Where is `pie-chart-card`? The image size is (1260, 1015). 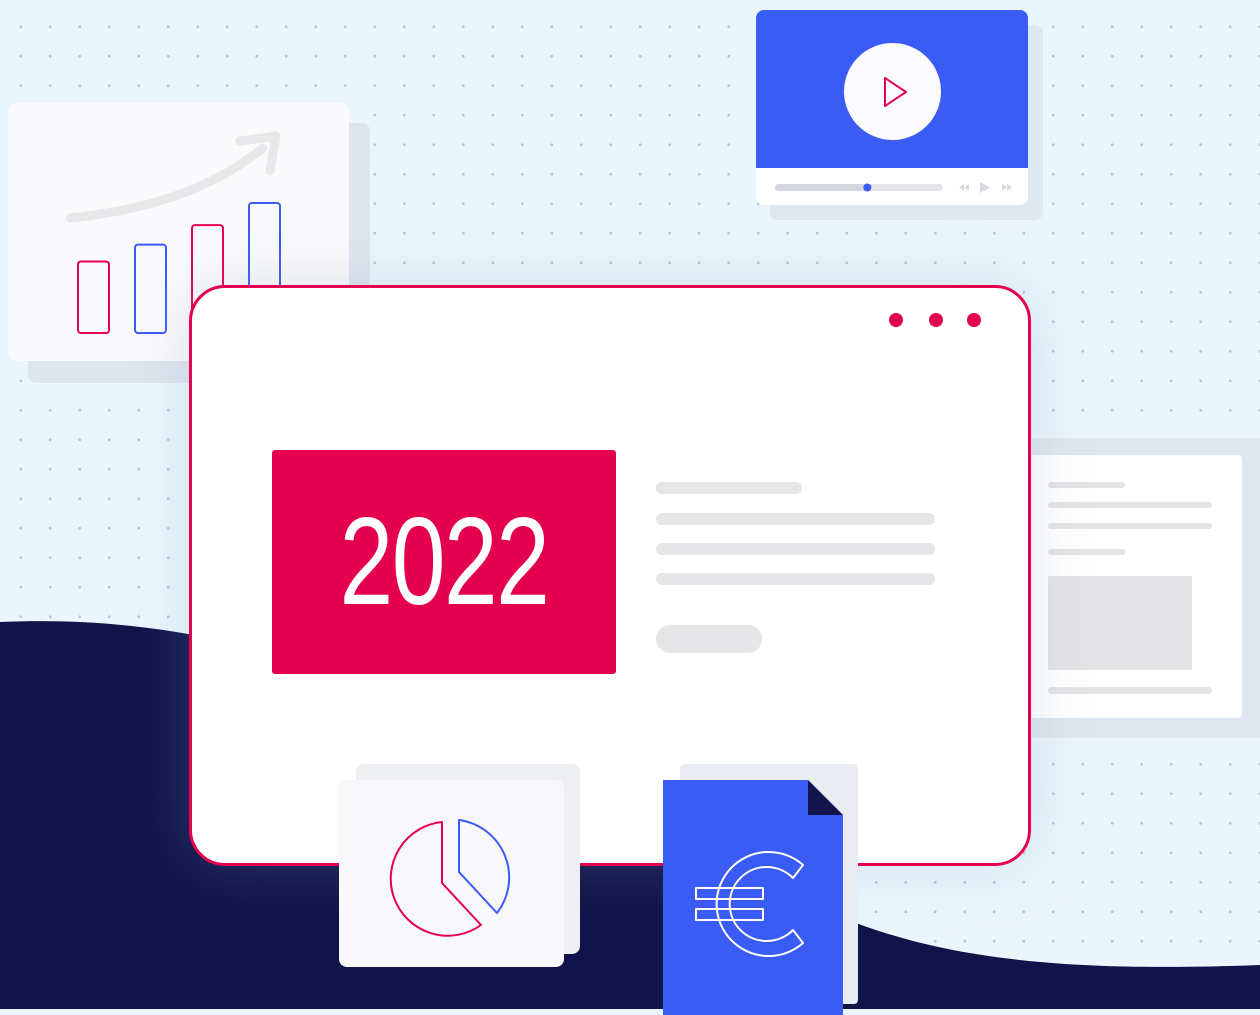 pie-chart-card is located at coordinates (451, 873).